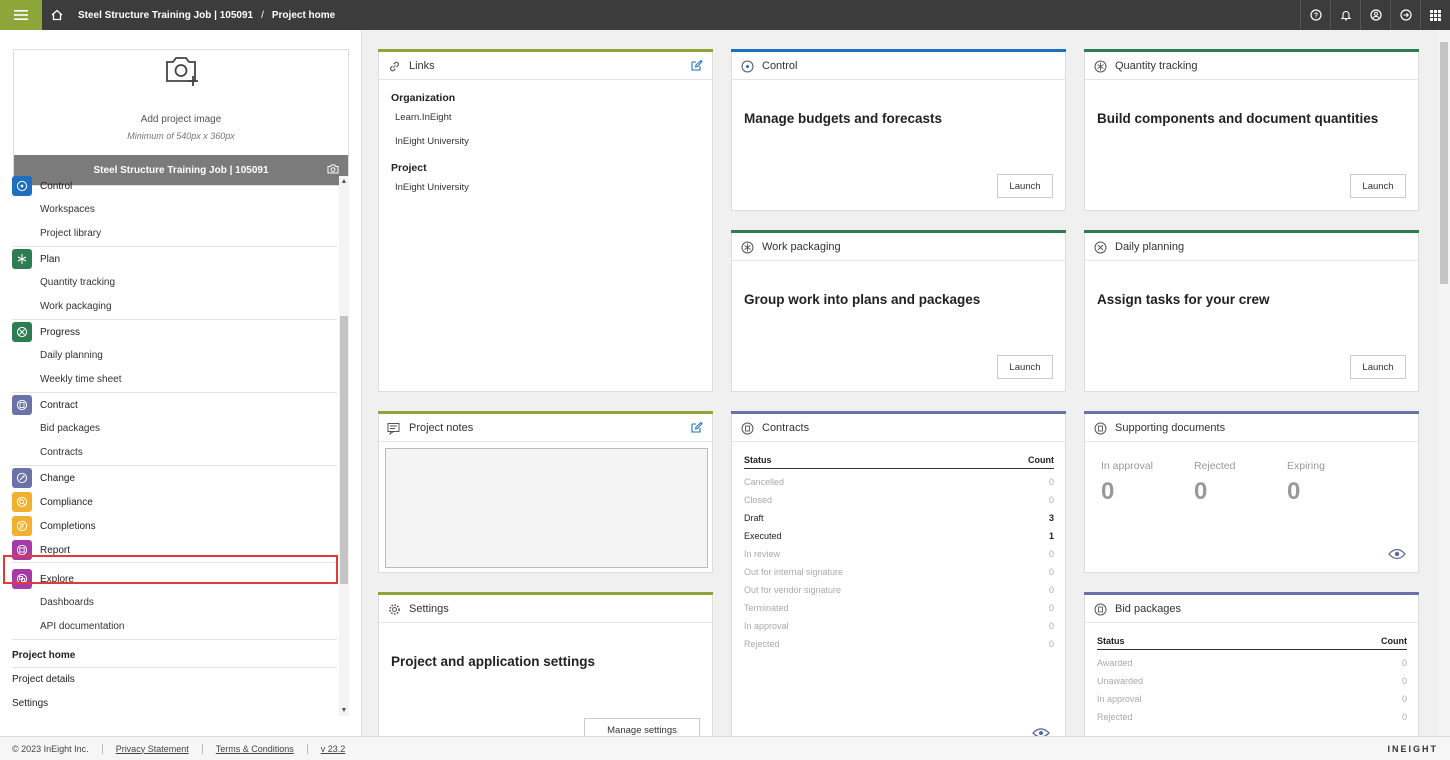  Describe the element at coordinates (1100, 428) in the screenshot. I see `docs-card-icon` at that location.